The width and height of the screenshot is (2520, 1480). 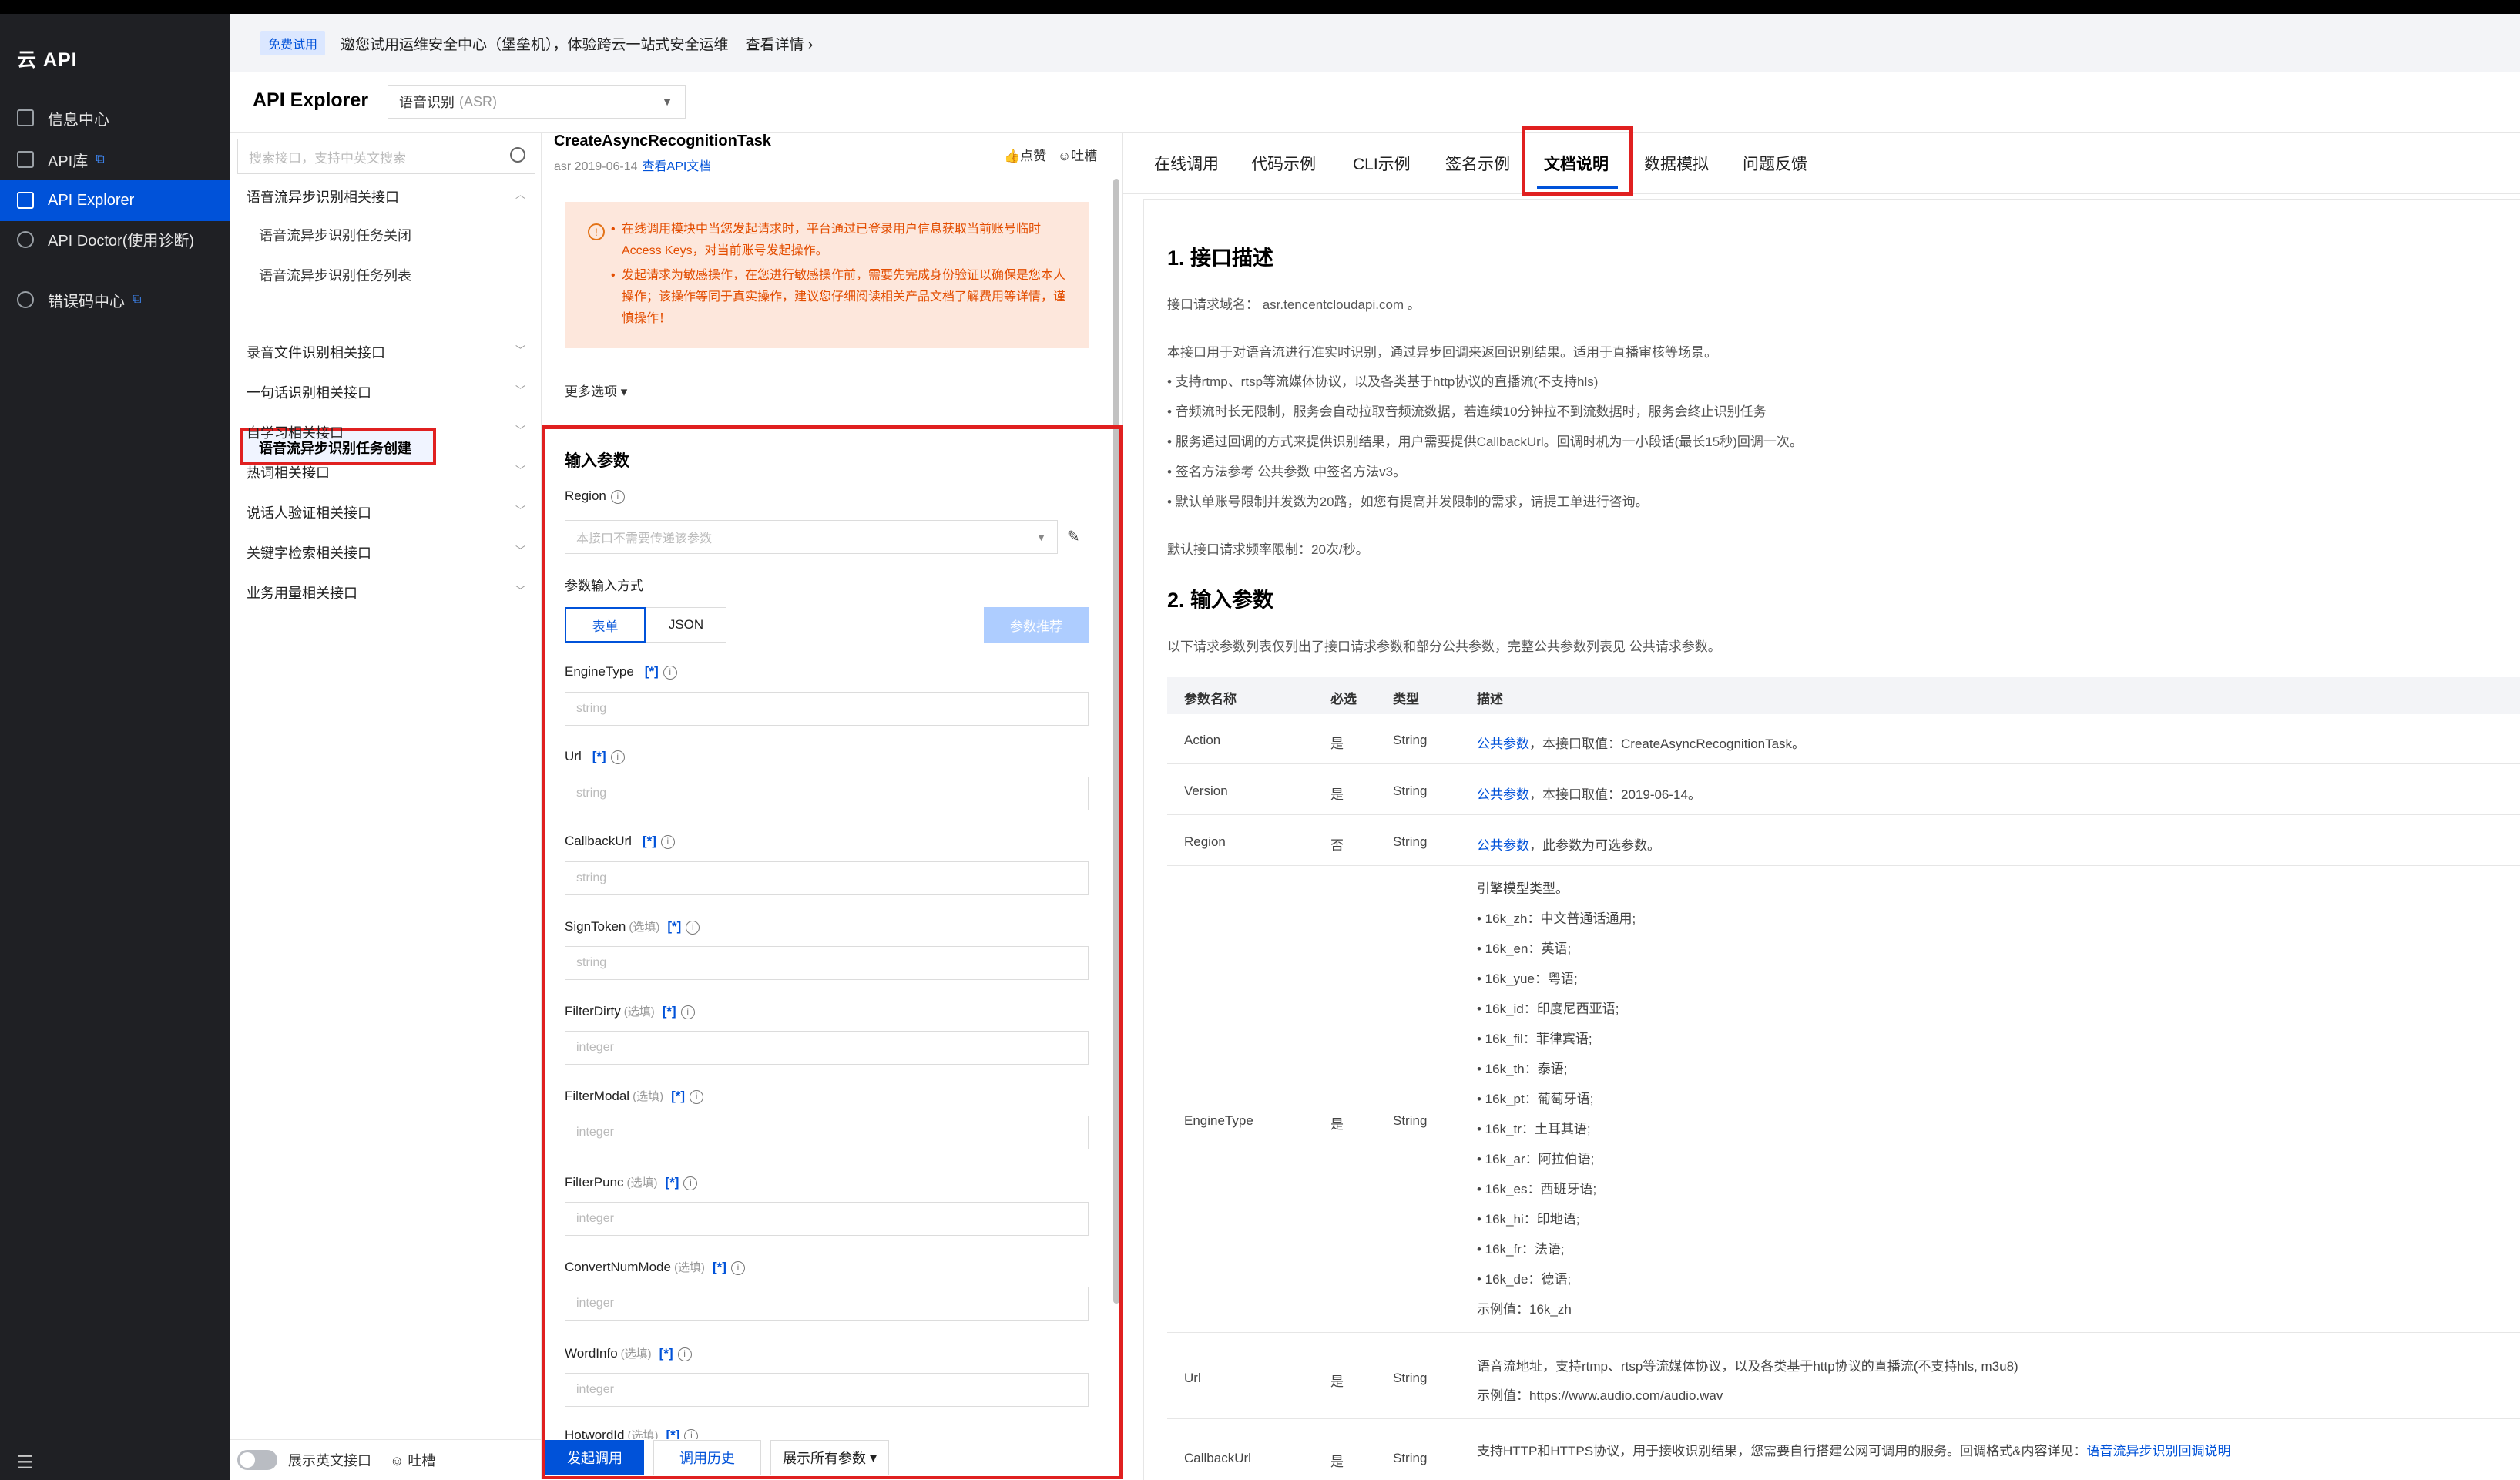 What do you see at coordinates (594, 1457) in the screenshot?
I see `invoke-button: 发起调用` at bounding box center [594, 1457].